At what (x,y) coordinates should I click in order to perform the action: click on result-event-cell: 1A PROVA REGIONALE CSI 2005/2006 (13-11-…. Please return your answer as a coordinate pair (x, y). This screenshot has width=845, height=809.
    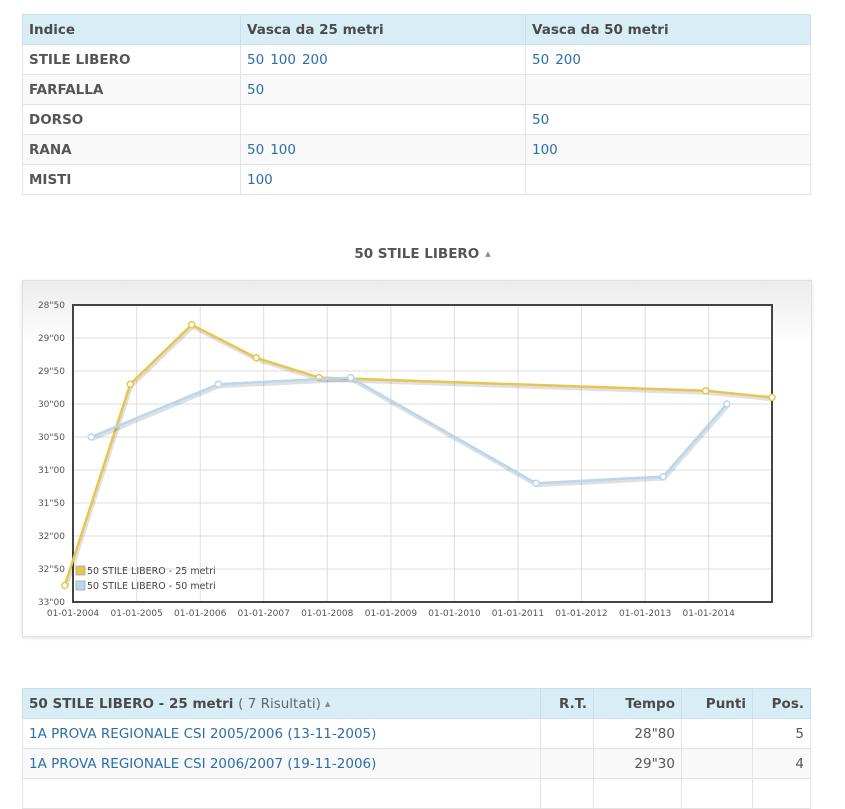
    Looking at the image, I should click on (281, 733).